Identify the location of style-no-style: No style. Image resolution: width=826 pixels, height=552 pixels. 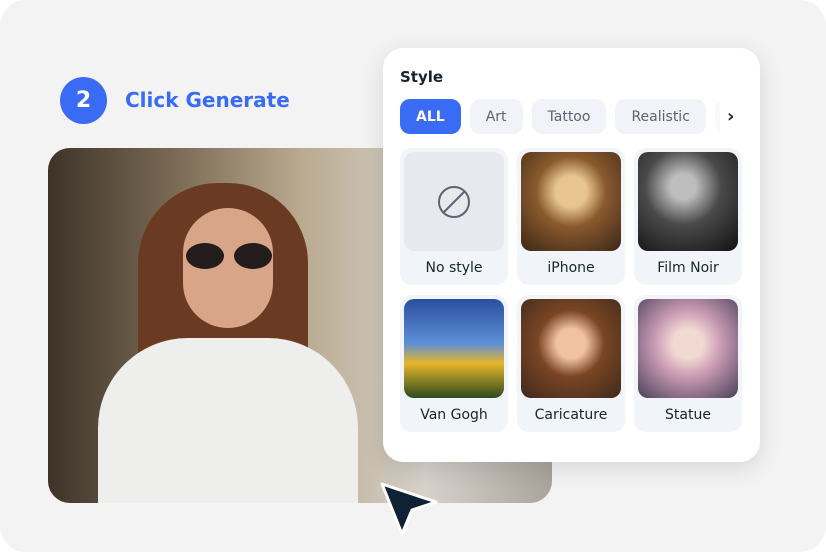
(454, 216).